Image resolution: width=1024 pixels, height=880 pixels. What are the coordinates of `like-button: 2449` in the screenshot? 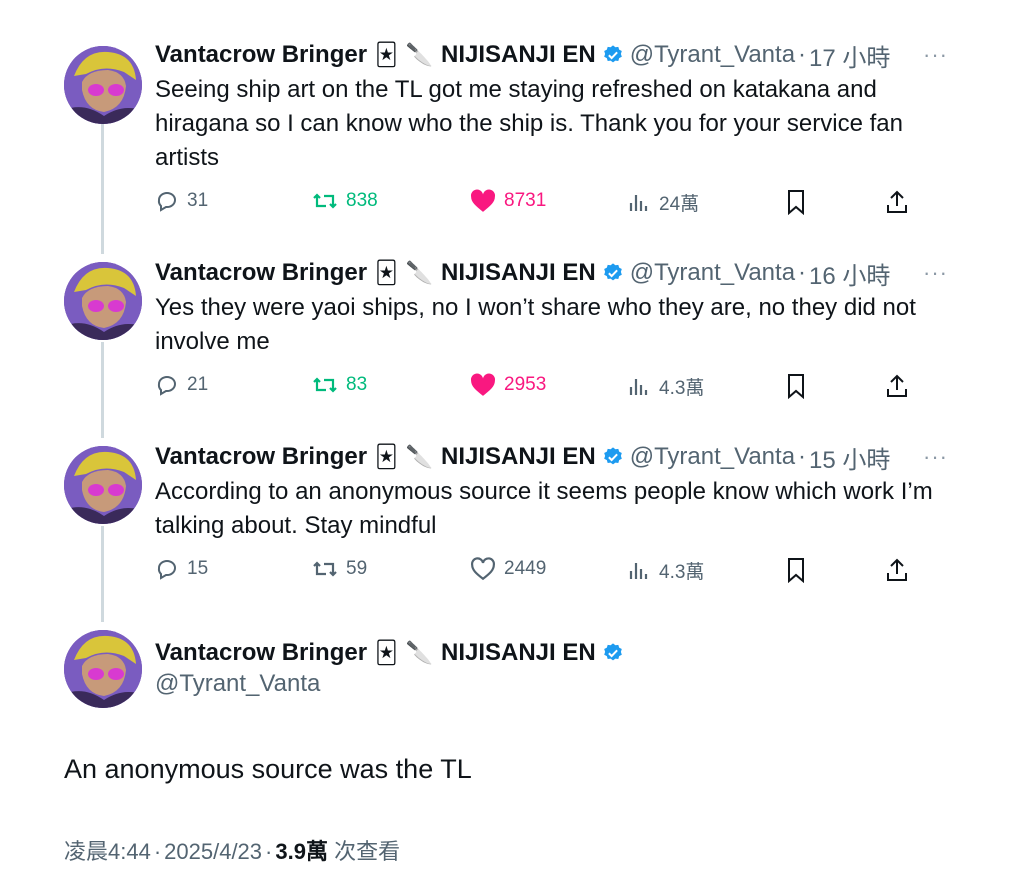 It's located at (508, 569).